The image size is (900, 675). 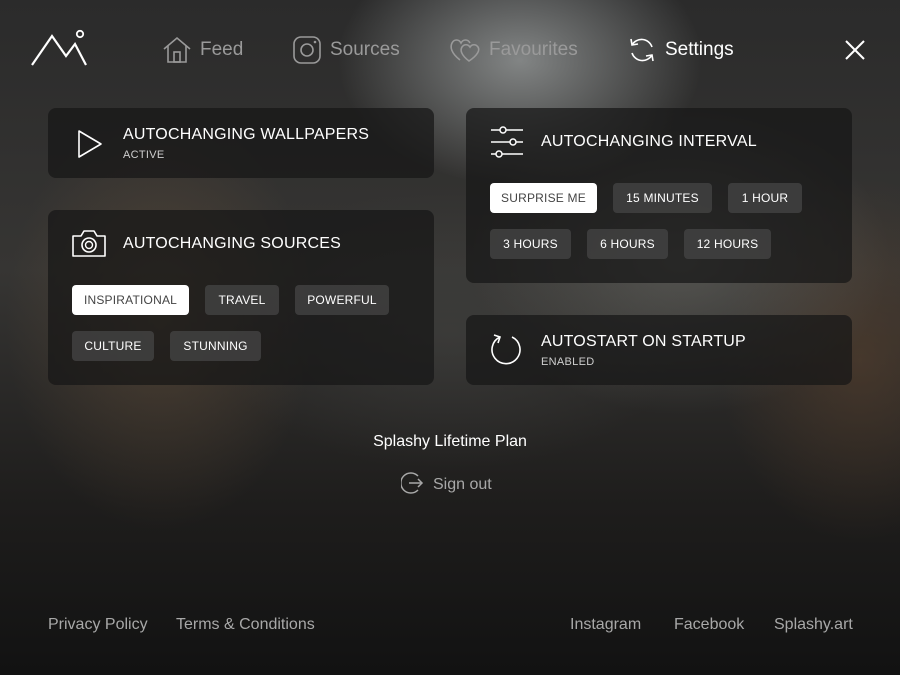 What do you see at coordinates (222, 49) in the screenshot?
I see `nav-feed-label: Feed` at bounding box center [222, 49].